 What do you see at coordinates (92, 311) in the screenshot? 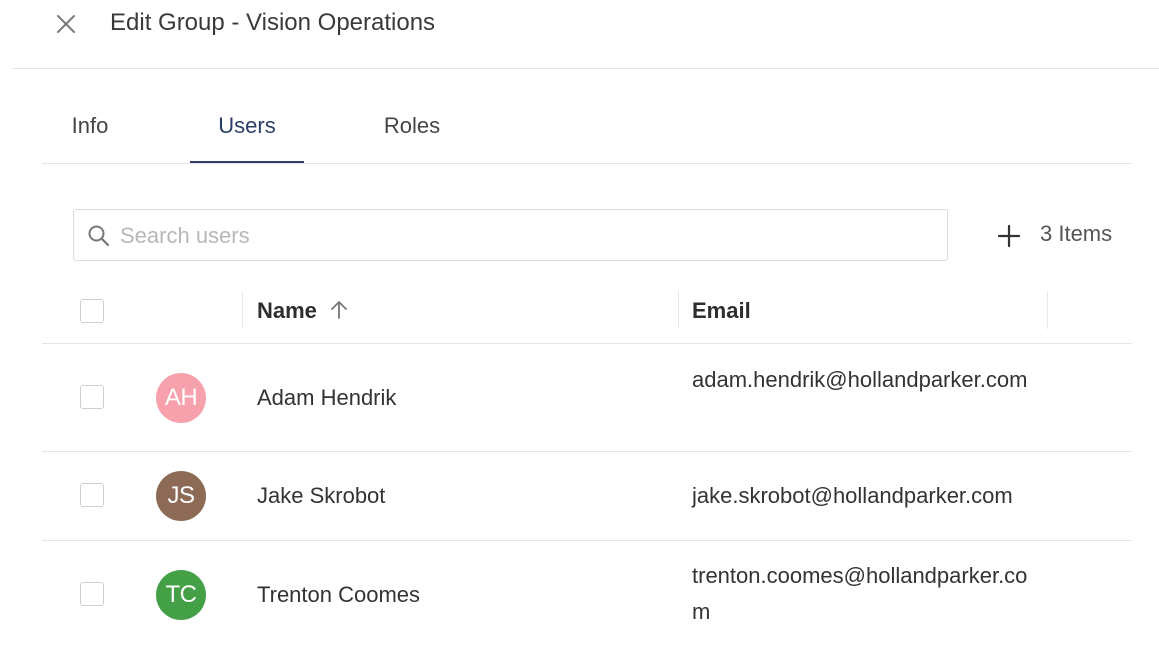
I see `select-all-checkbox` at bounding box center [92, 311].